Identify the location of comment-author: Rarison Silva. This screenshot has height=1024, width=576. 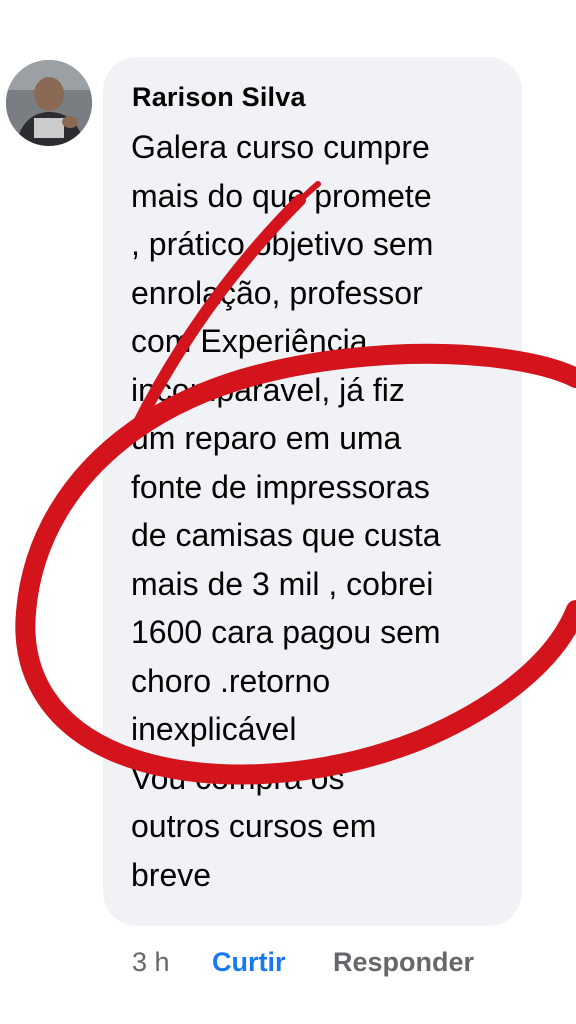
(219, 97).